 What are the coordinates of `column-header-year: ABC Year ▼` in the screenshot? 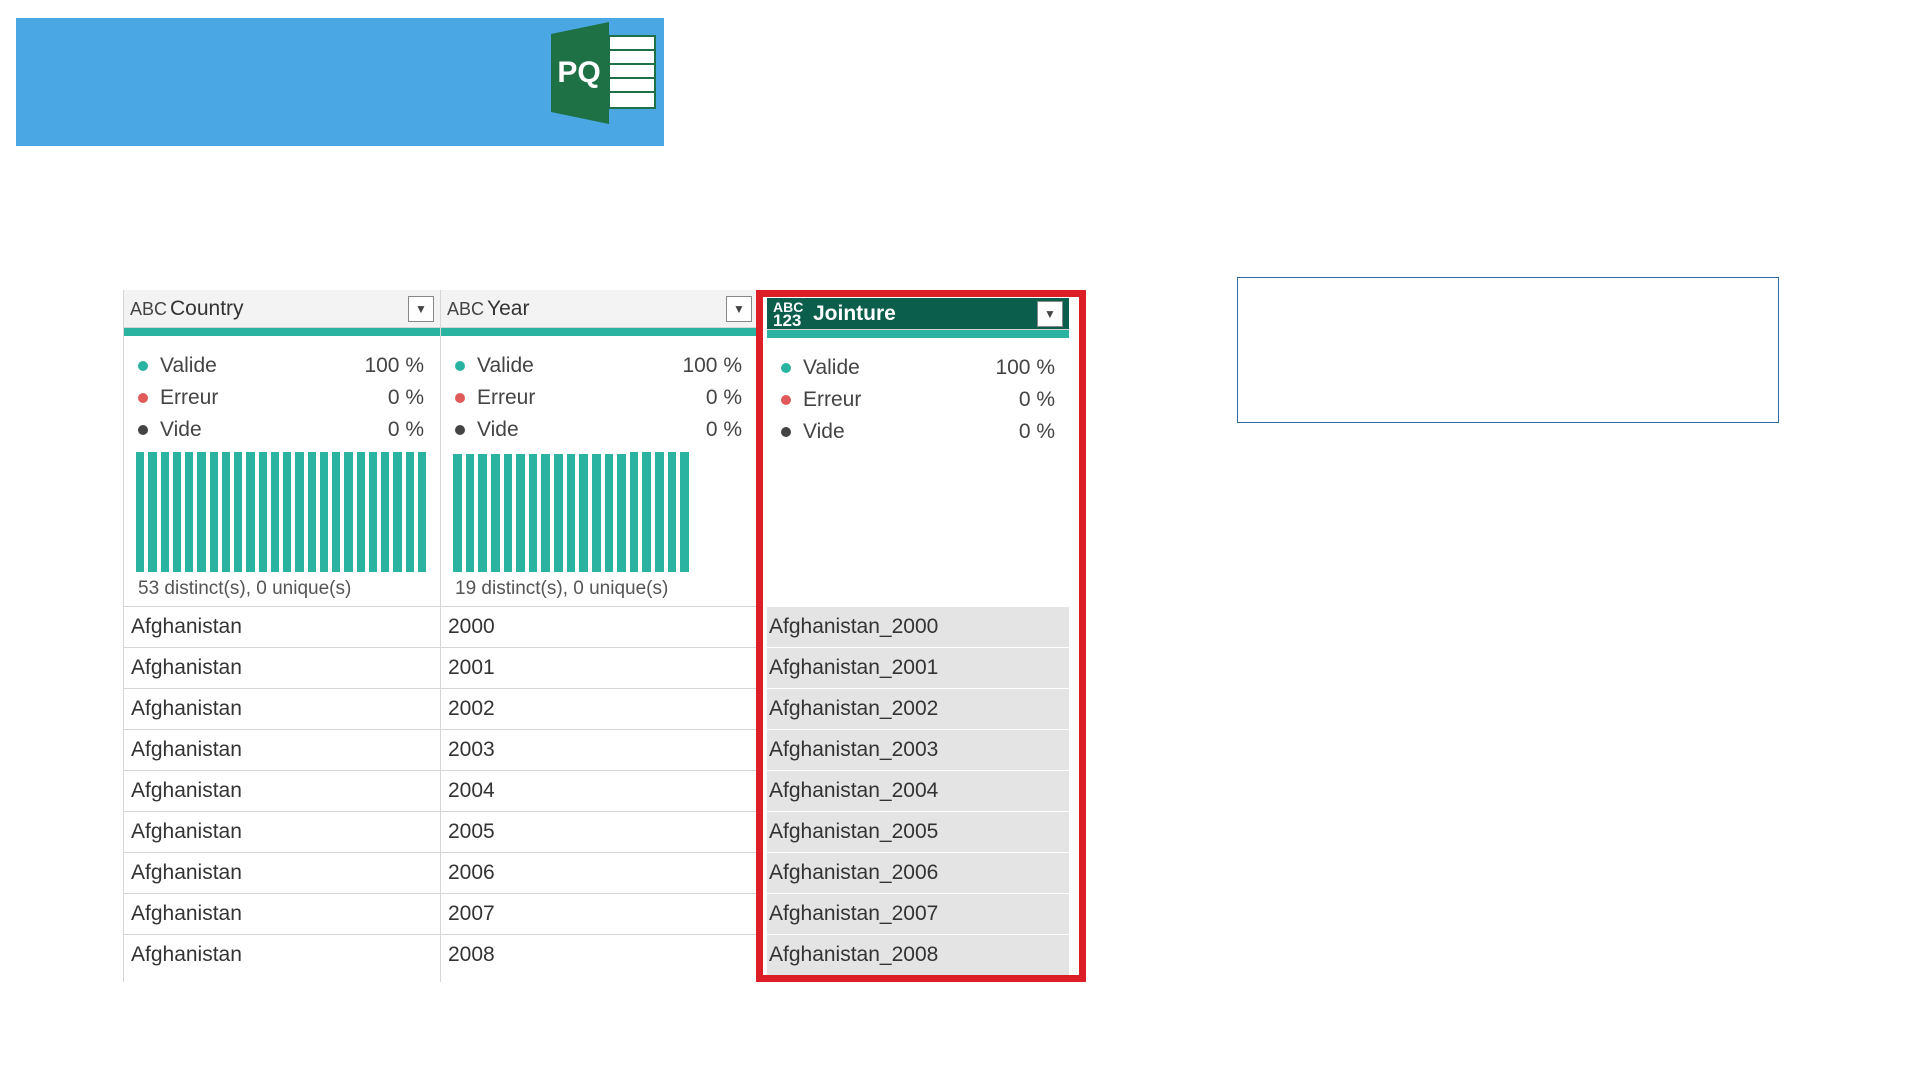 It's located at (599, 309).